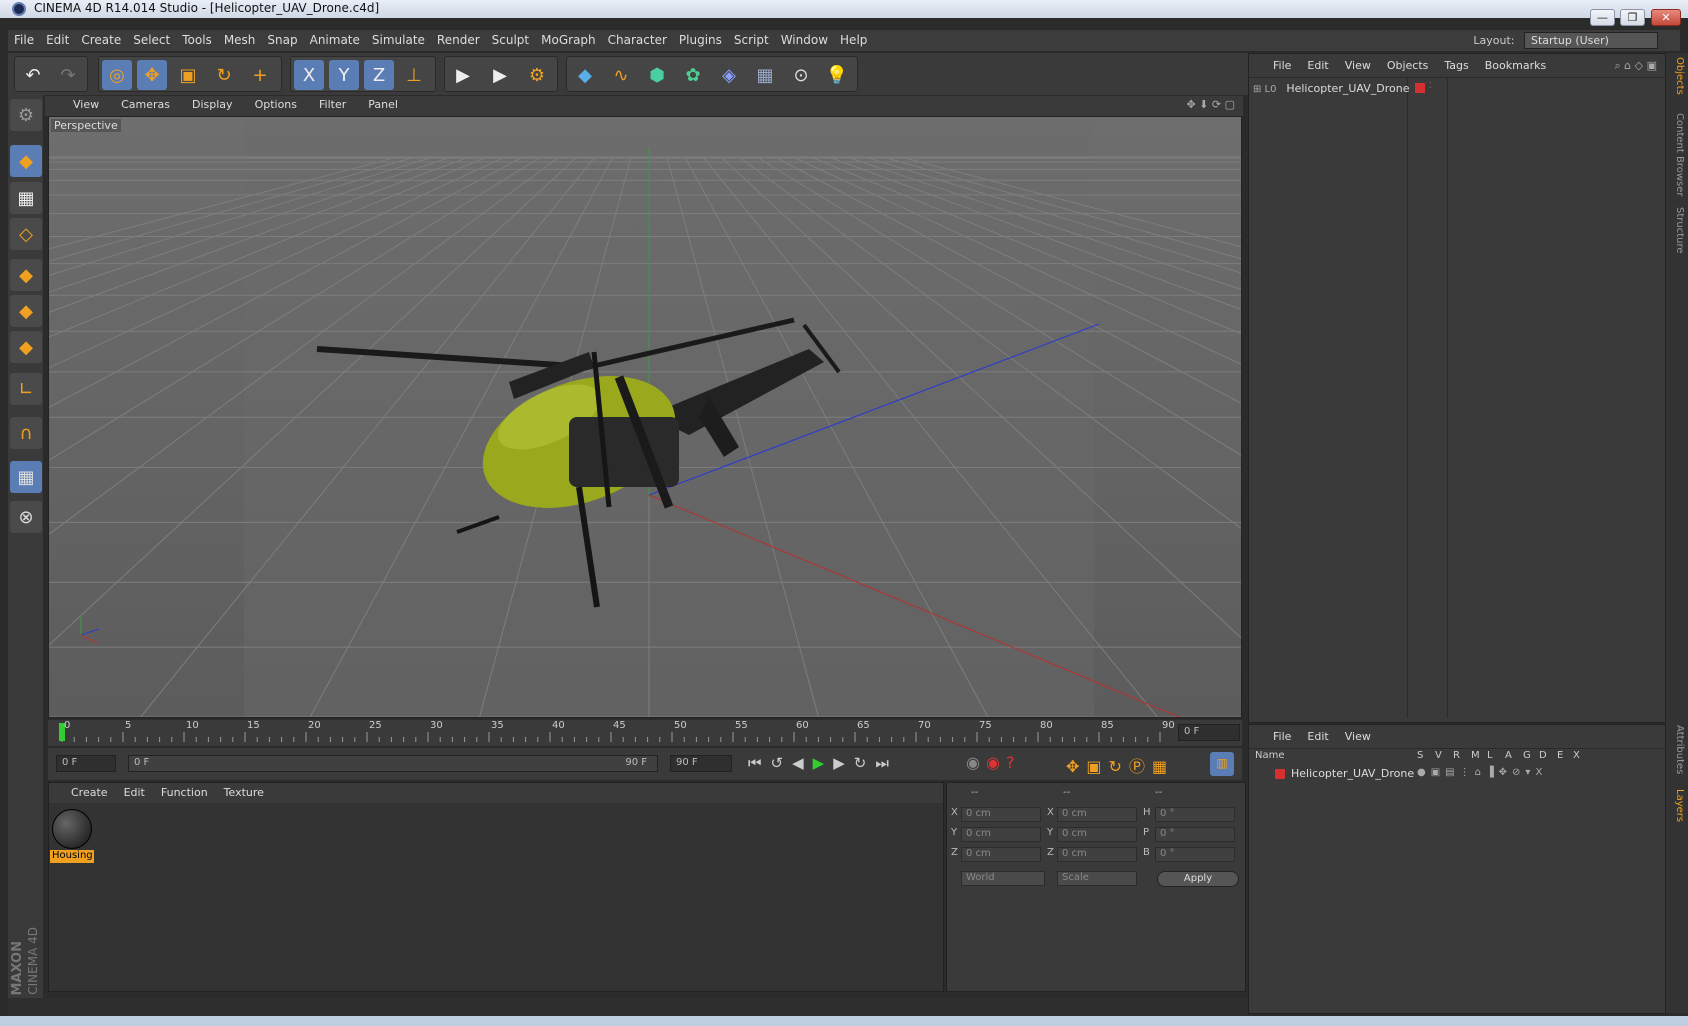  What do you see at coordinates (145, 103) in the screenshot?
I see `viewport-menu-cameras: Cameras` at bounding box center [145, 103].